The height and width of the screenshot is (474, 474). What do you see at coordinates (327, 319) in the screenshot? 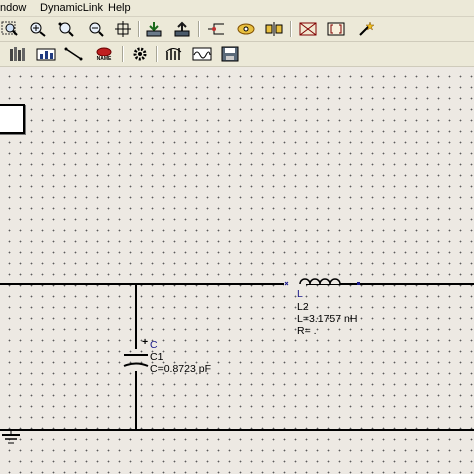
I see `inductor-value: L=3.1757 nH` at bounding box center [327, 319].